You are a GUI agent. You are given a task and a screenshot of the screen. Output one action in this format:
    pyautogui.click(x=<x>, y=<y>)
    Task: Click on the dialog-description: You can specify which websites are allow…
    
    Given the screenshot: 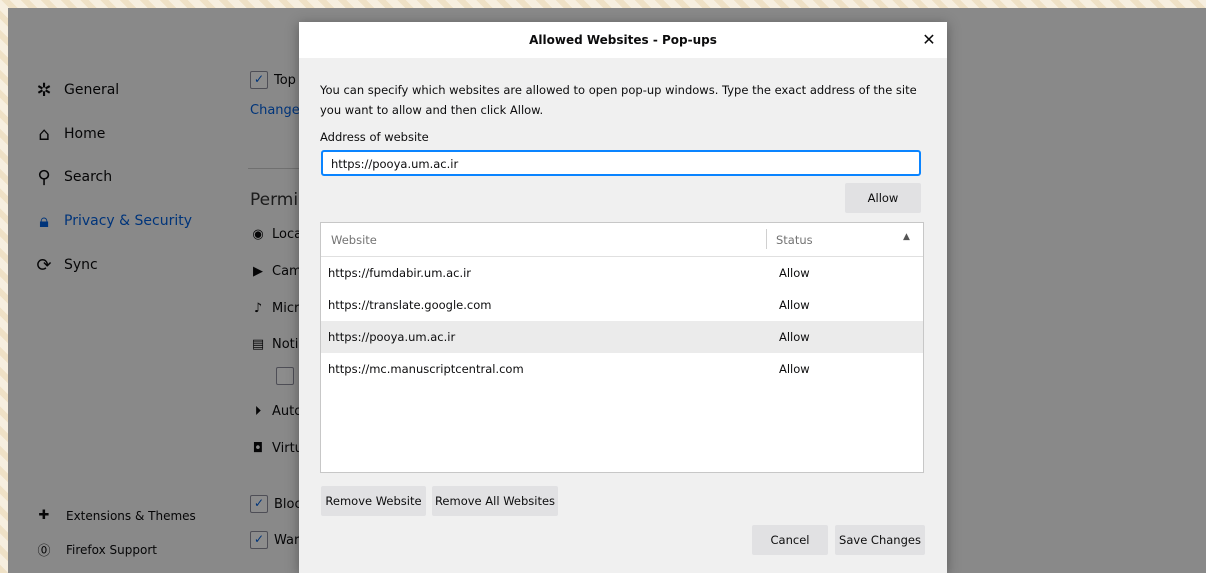 What is the action you would take?
    pyautogui.click(x=618, y=100)
    